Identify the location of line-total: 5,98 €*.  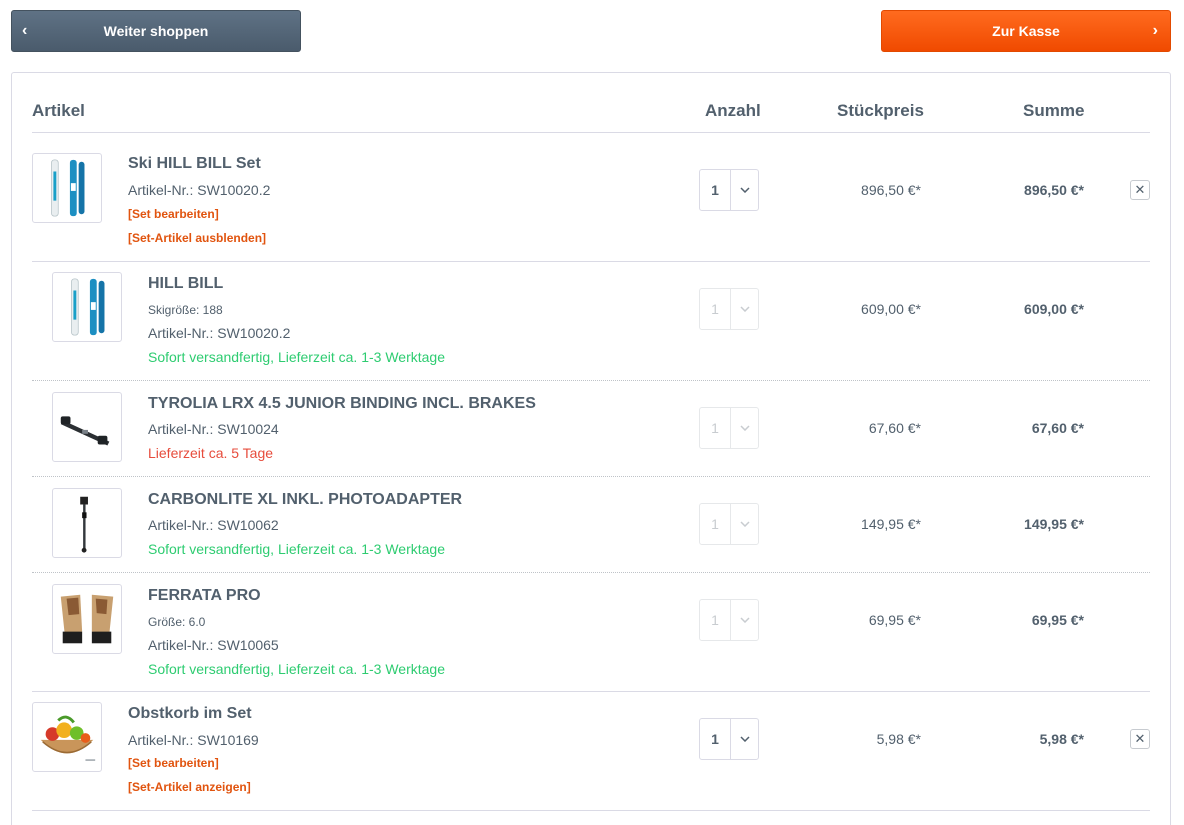
(1061, 739).